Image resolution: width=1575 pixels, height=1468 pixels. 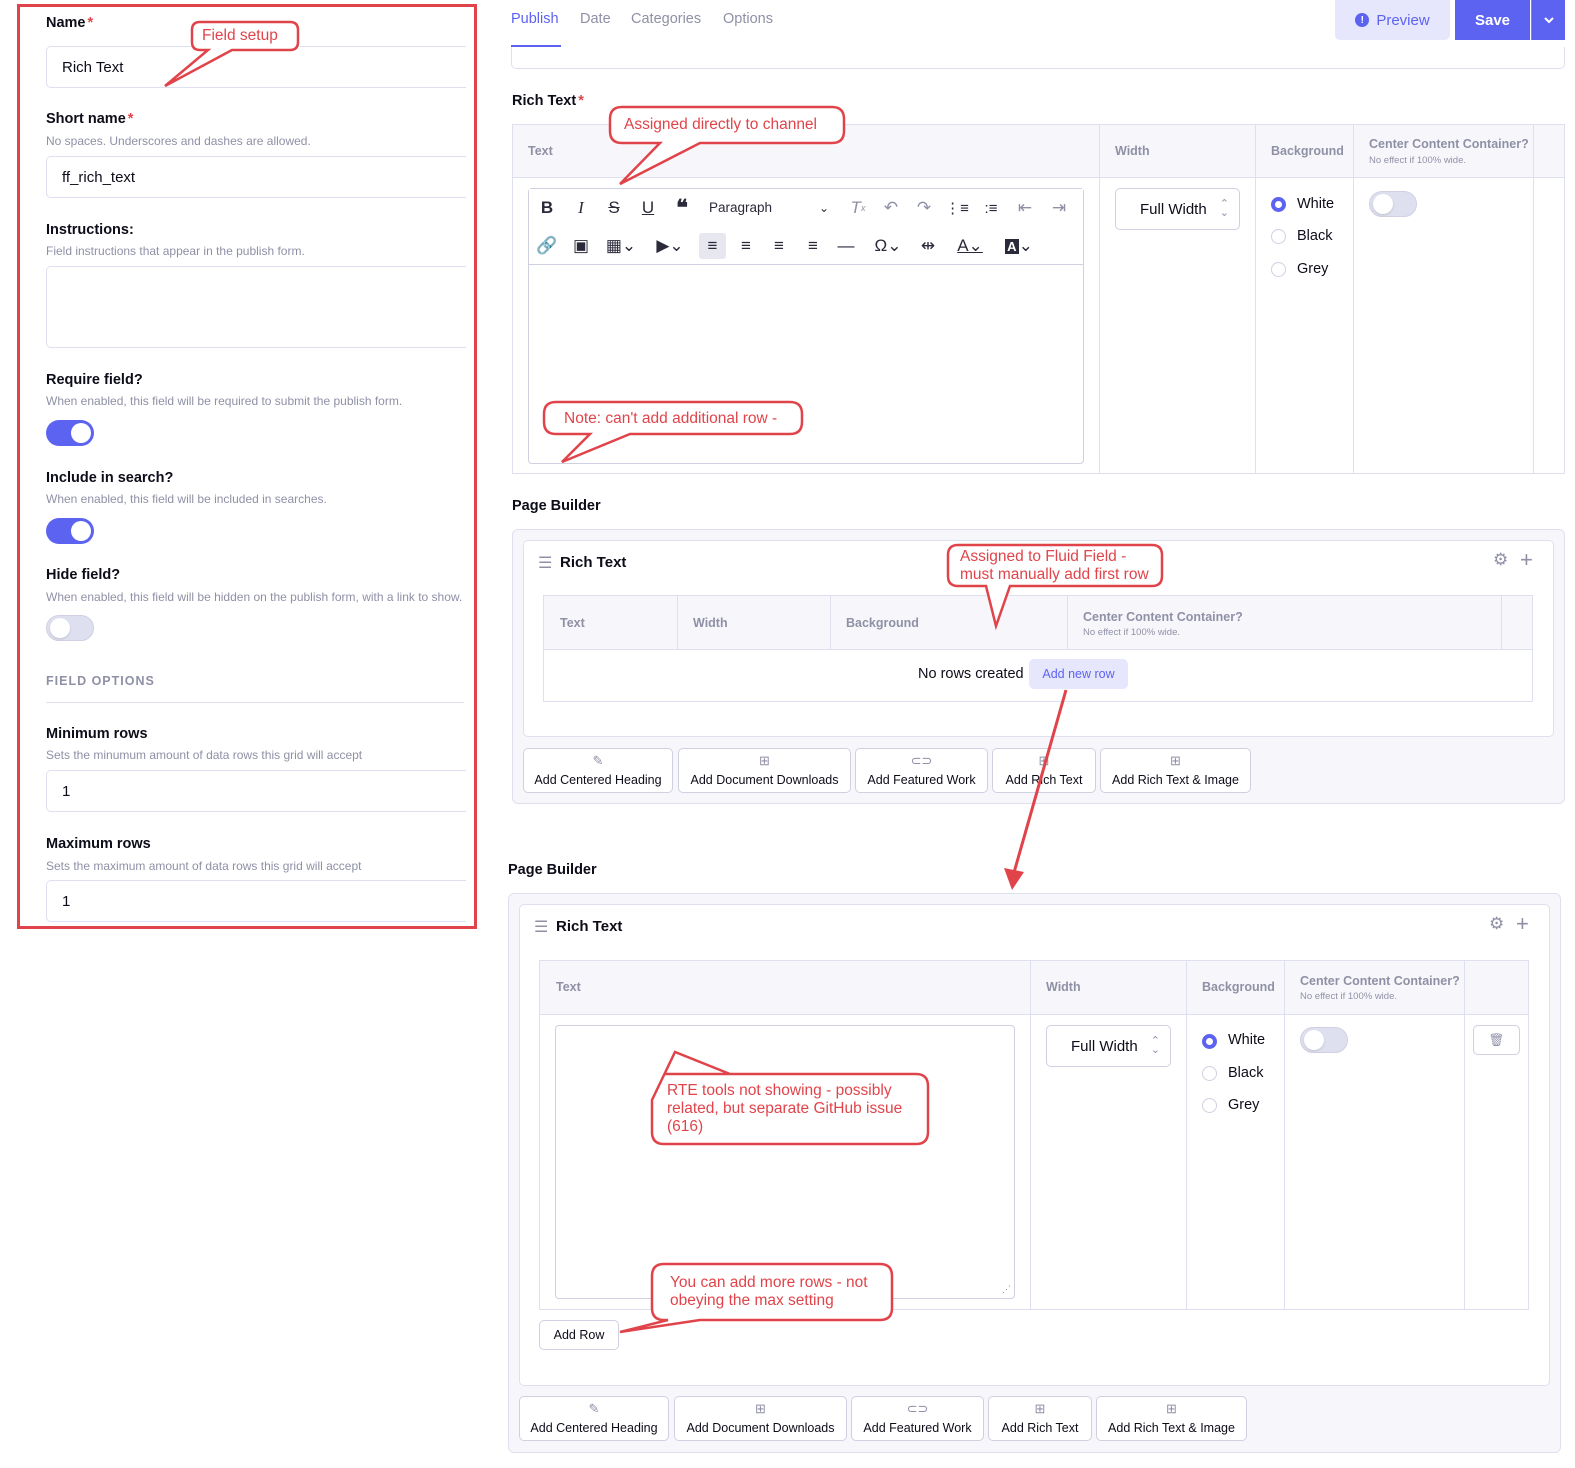 What do you see at coordinates (721, 124) in the screenshot?
I see `callout-channel-text: Assigned directly to channel` at bounding box center [721, 124].